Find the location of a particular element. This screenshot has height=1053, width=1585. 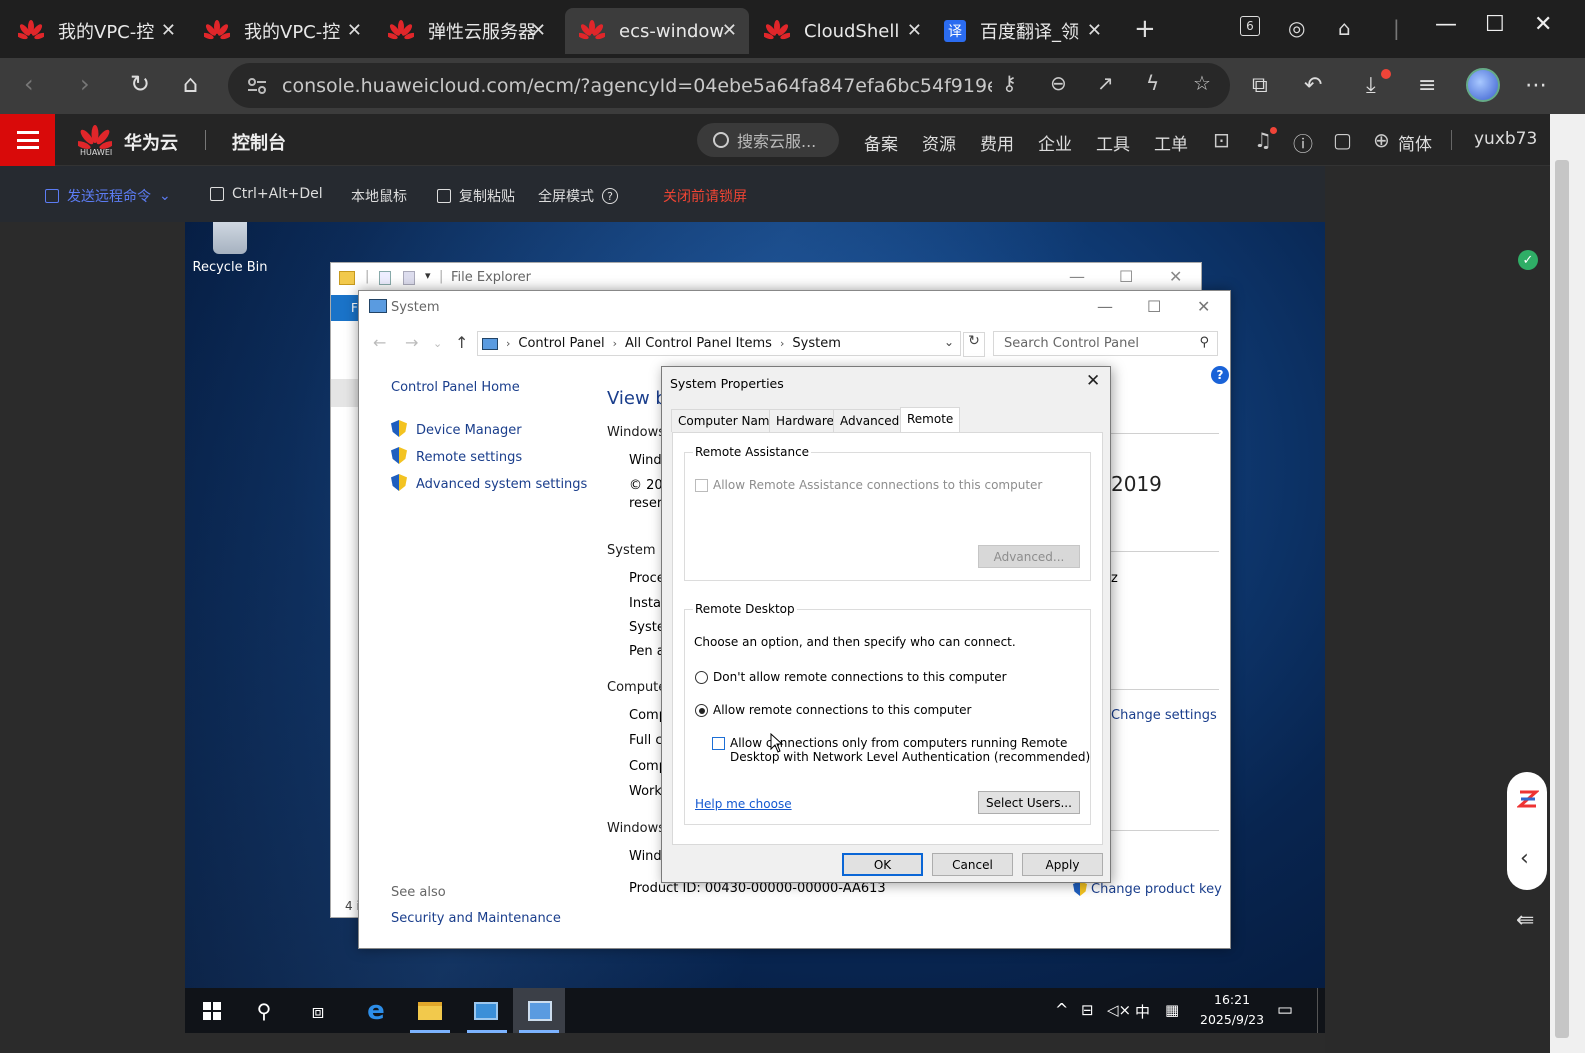

search-icon: ⚲ is located at coordinates (264, 1011).